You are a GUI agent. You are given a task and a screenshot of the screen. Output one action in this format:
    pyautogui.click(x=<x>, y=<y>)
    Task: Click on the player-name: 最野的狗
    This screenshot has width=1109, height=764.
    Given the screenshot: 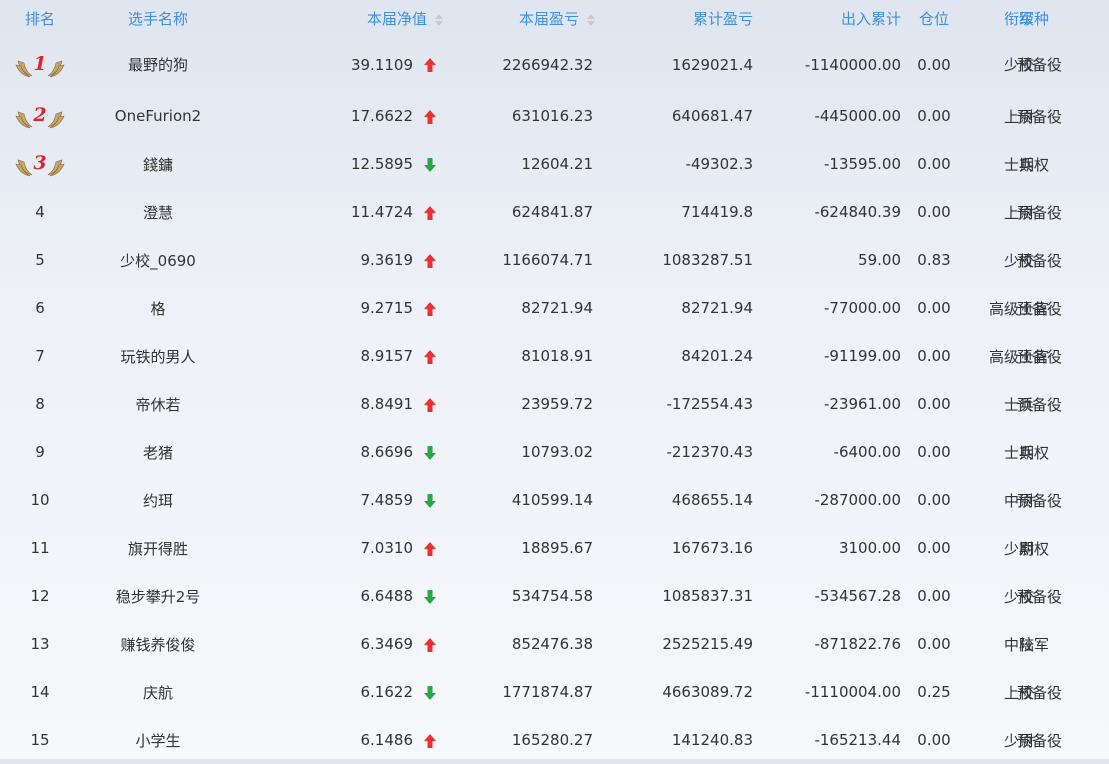 What is the action you would take?
    pyautogui.click(x=158, y=64)
    